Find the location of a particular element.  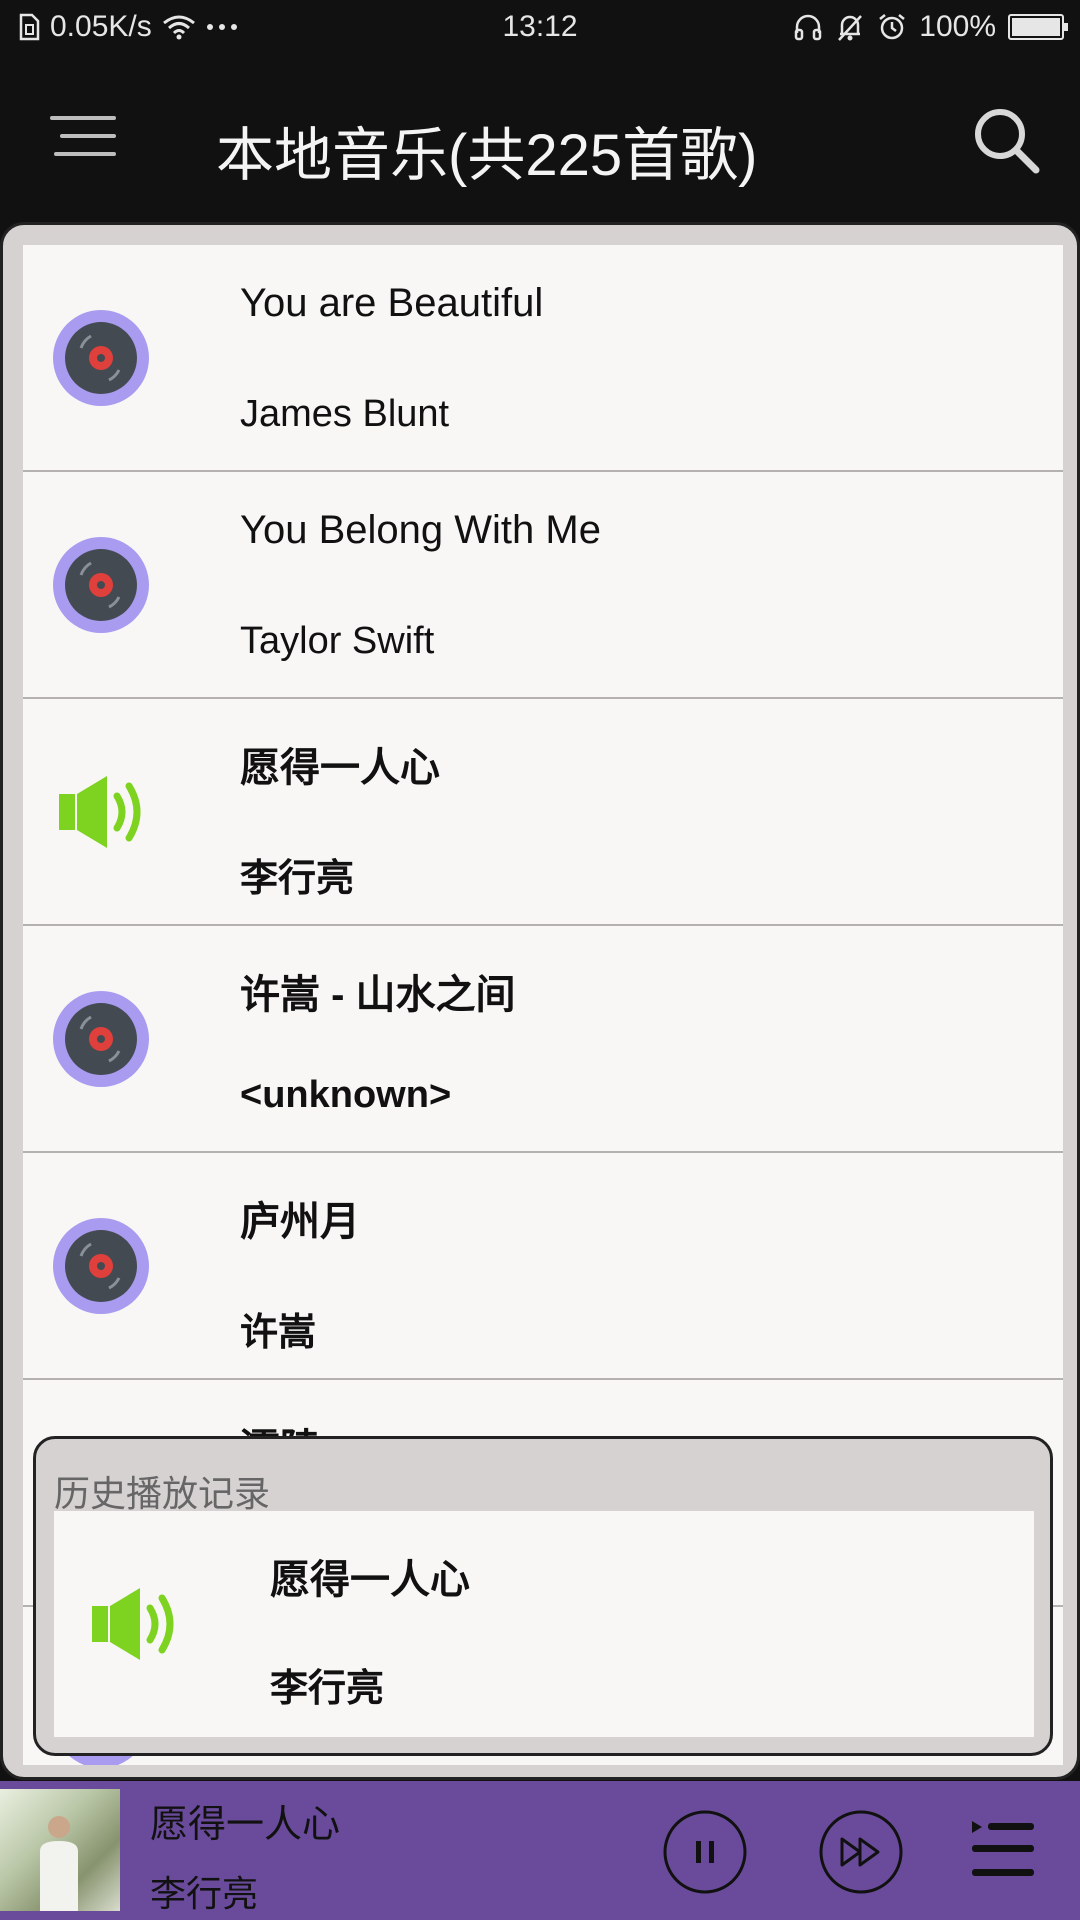

song-artist: Taylor Swift is located at coordinates (337, 641).